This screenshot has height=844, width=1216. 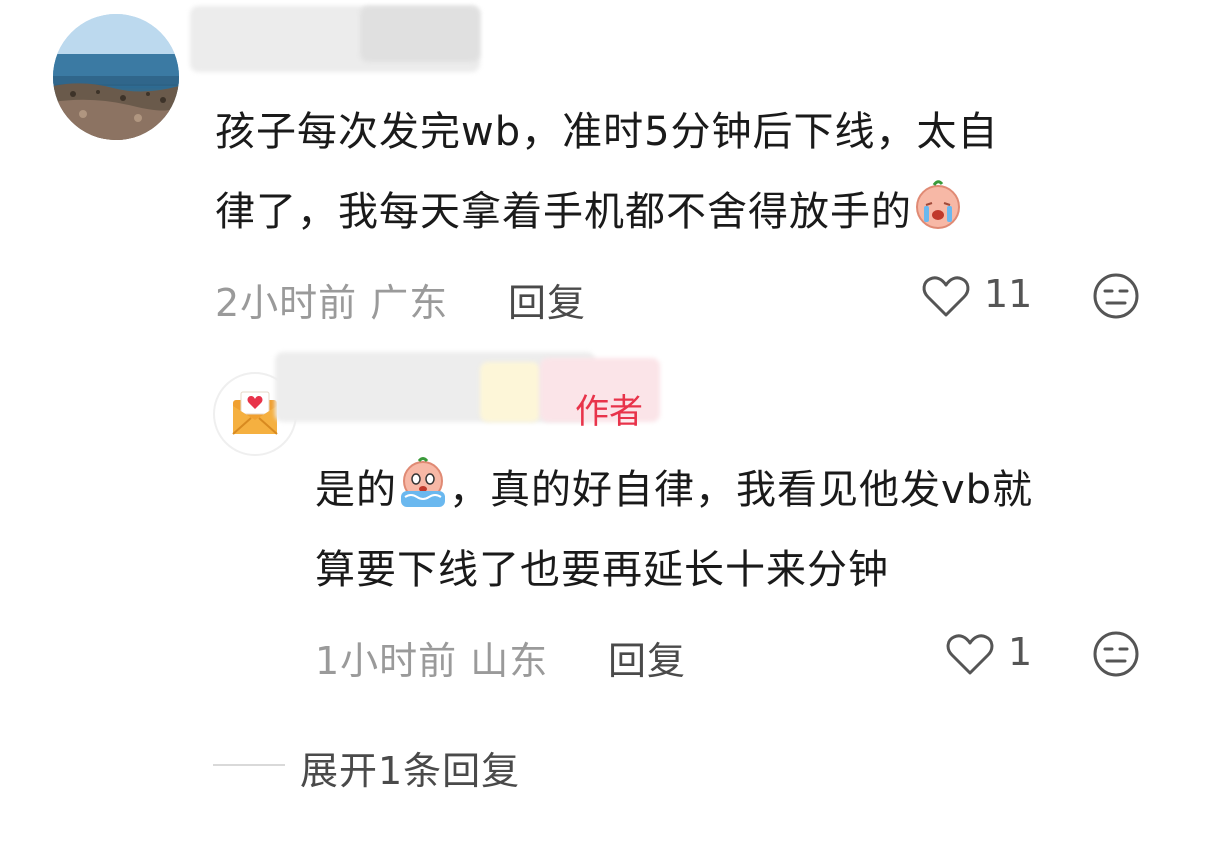 What do you see at coordinates (607, 132) in the screenshot?
I see `comment-line-1: 孩子每次发完wb，准时5分钟后下线，太自` at bounding box center [607, 132].